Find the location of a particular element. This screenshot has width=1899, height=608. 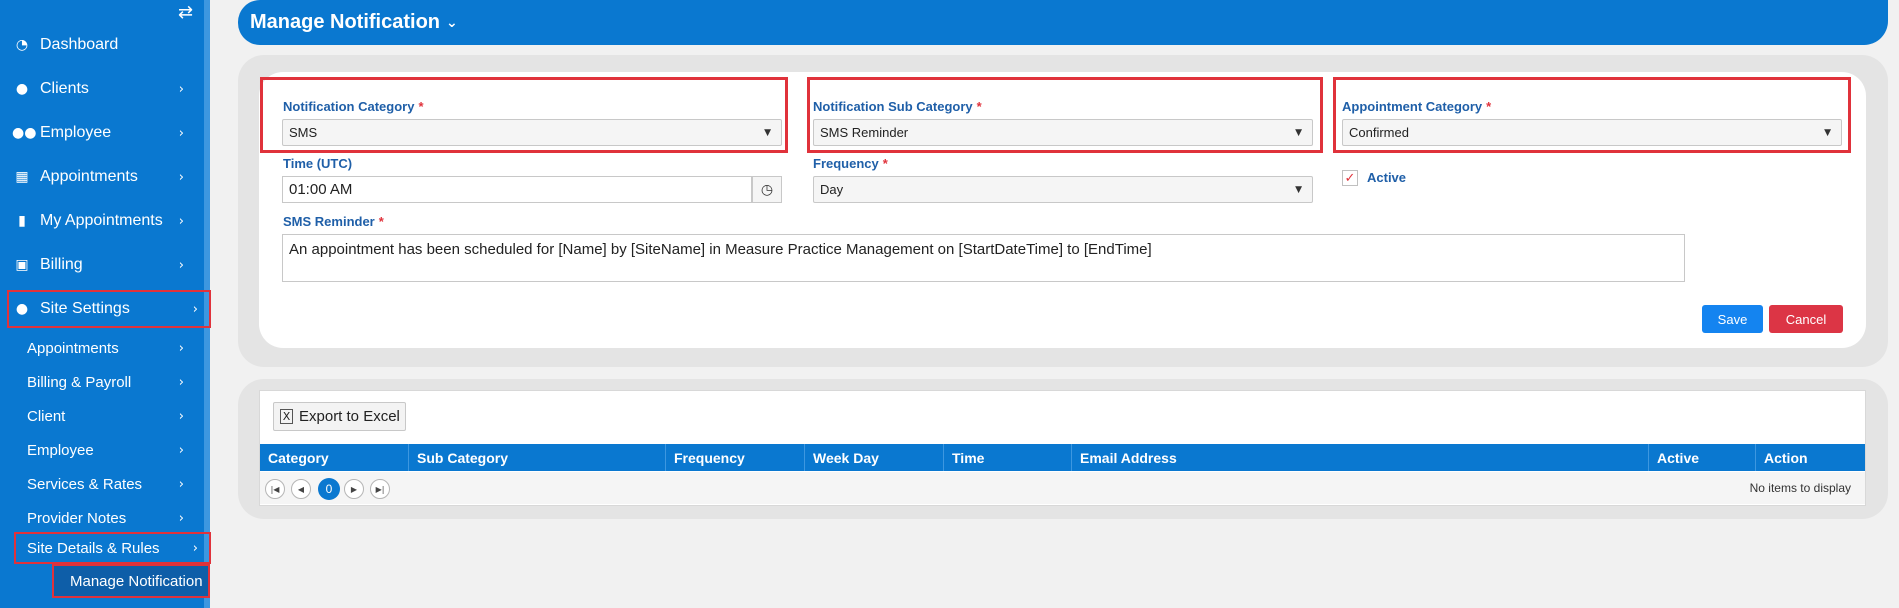

current-page: 0 is located at coordinates (329, 489).